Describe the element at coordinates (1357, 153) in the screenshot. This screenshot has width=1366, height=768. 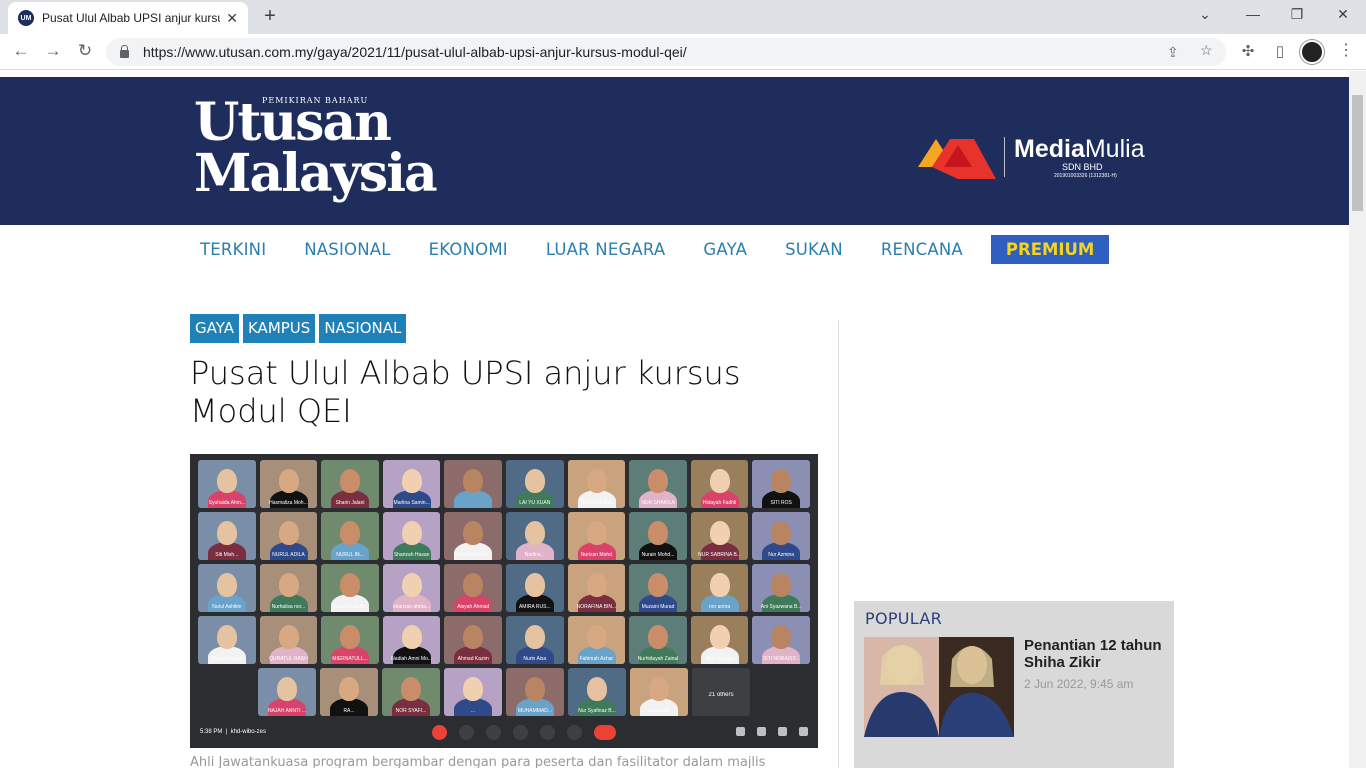
I see `scrollbar-thumb` at that location.